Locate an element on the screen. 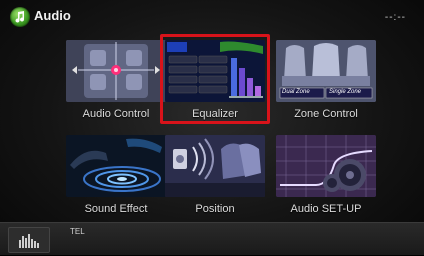 The width and height of the screenshot is (424, 256). position-tile is located at coordinates (215, 166).